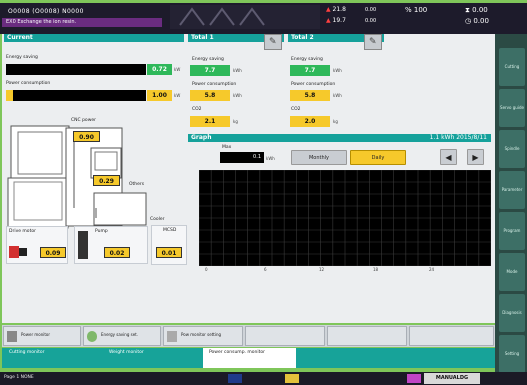  I want to click on help-icon, so click(414, 378).